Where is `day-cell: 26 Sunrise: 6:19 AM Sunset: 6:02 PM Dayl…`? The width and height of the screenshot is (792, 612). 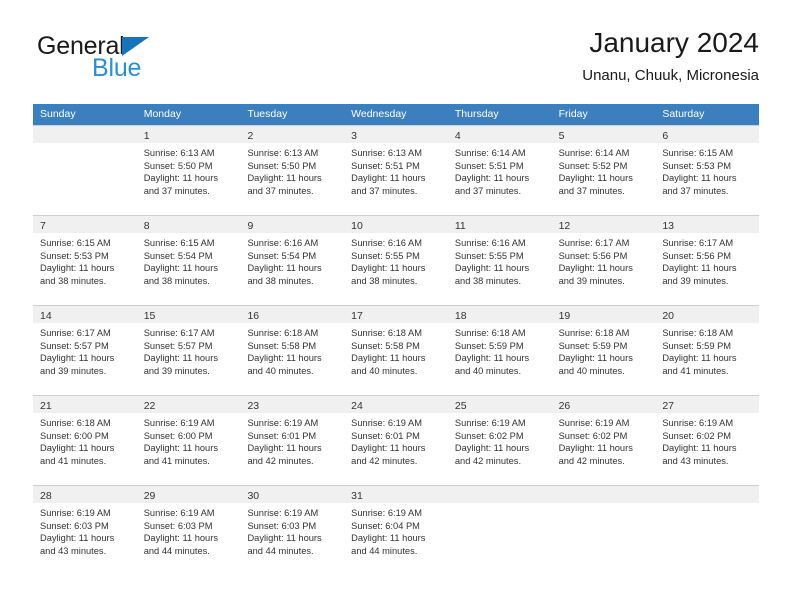
day-cell: 26 Sunrise: 6:19 AM Sunset: 6:02 PM Dayl… is located at coordinates (603, 440).